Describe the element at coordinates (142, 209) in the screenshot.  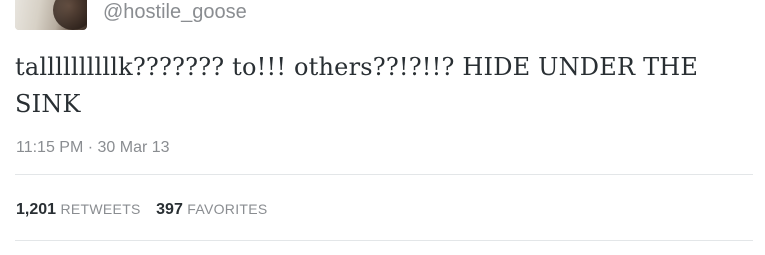
I see `tweet-stats: 1,201 RETWEETS 397 FAVORITES` at that location.